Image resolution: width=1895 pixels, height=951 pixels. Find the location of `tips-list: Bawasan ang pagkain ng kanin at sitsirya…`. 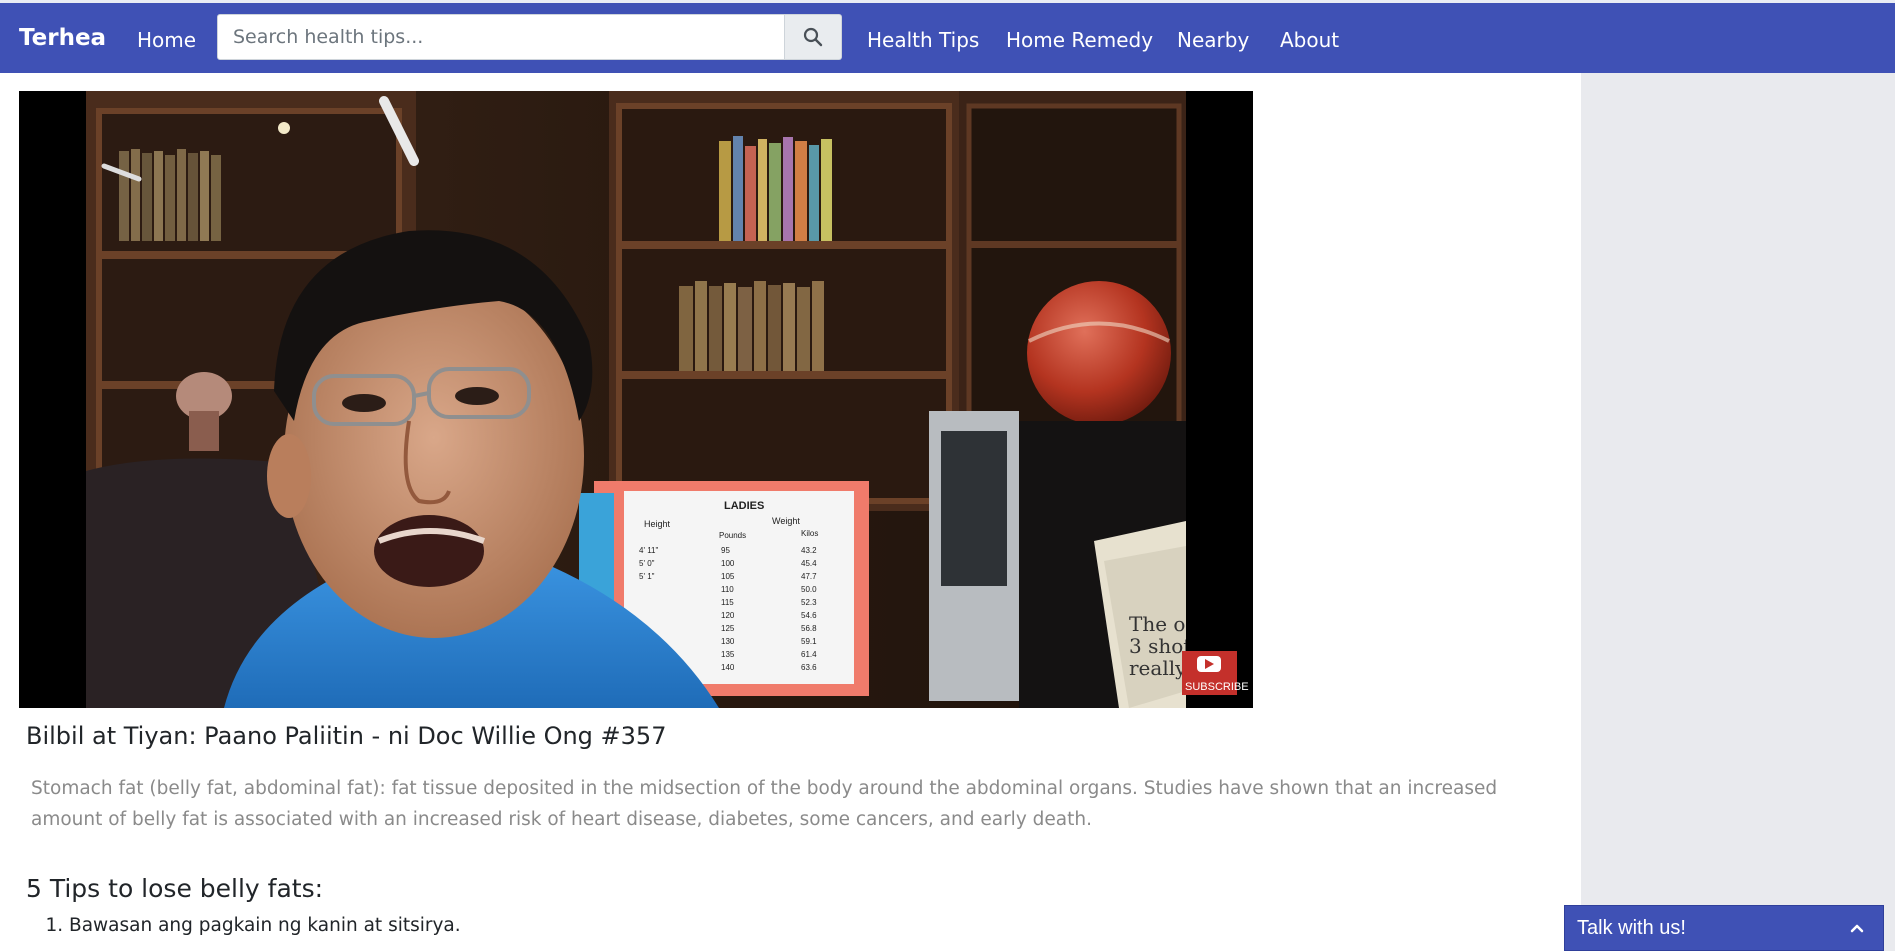

tips-list: Bawasan ang pagkain ng kanin at sitsirya… is located at coordinates (243, 925).